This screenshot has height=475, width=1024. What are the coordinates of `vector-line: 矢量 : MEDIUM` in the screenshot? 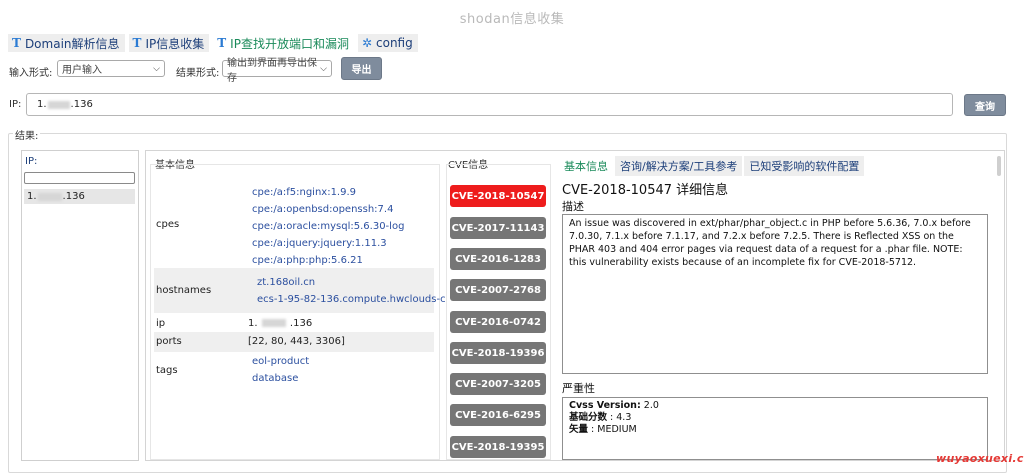 It's located at (603, 429).